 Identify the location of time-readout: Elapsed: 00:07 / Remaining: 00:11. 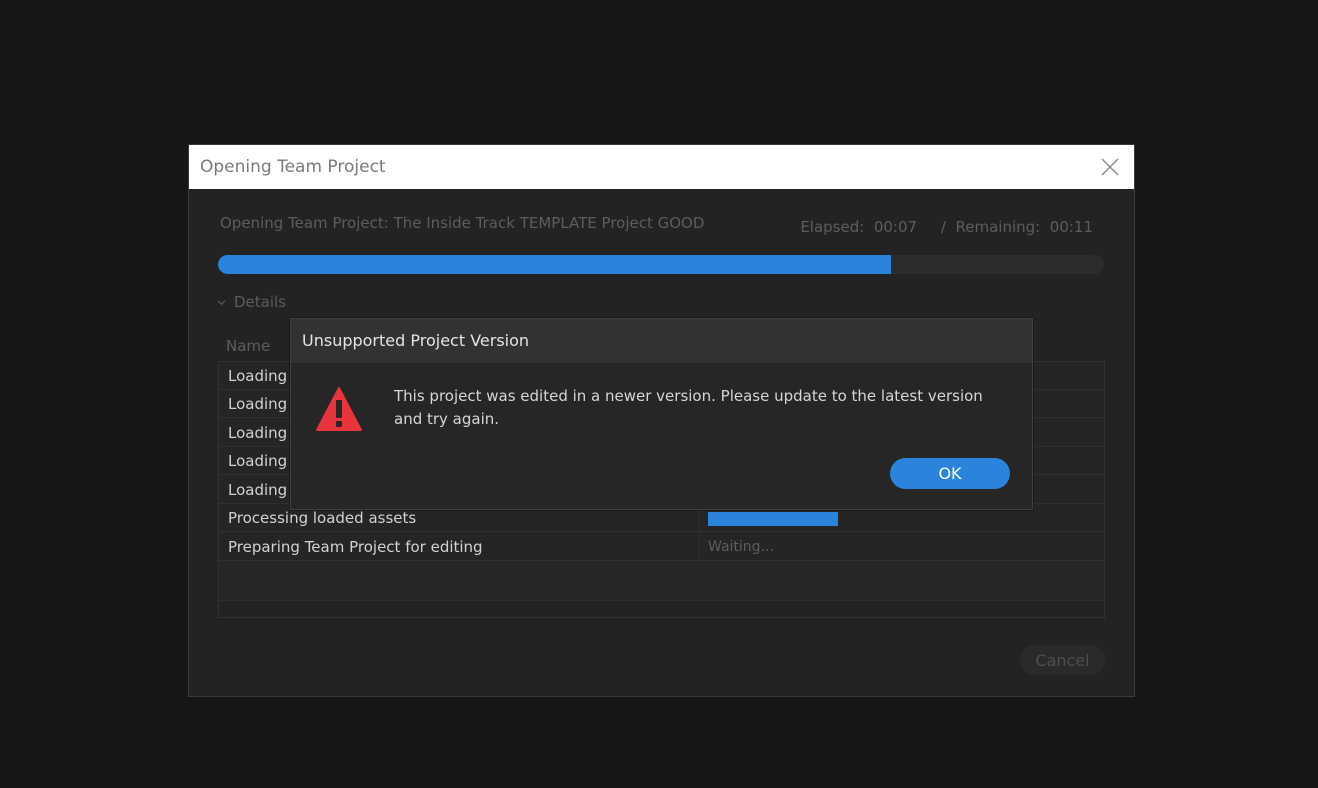
(946, 227).